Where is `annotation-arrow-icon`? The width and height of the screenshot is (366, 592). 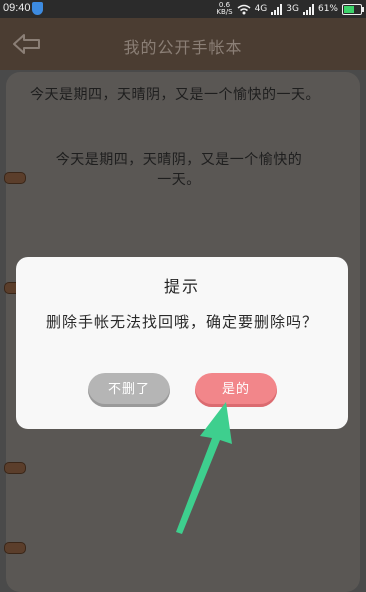
annotation-arrow-icon is located at coordinates (204, 468).